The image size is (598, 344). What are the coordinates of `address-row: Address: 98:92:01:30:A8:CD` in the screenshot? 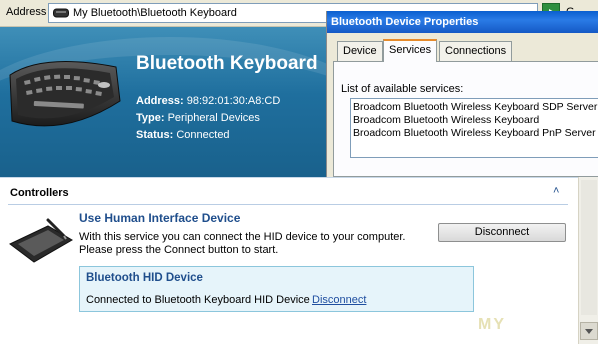 It's located at (208, 101).